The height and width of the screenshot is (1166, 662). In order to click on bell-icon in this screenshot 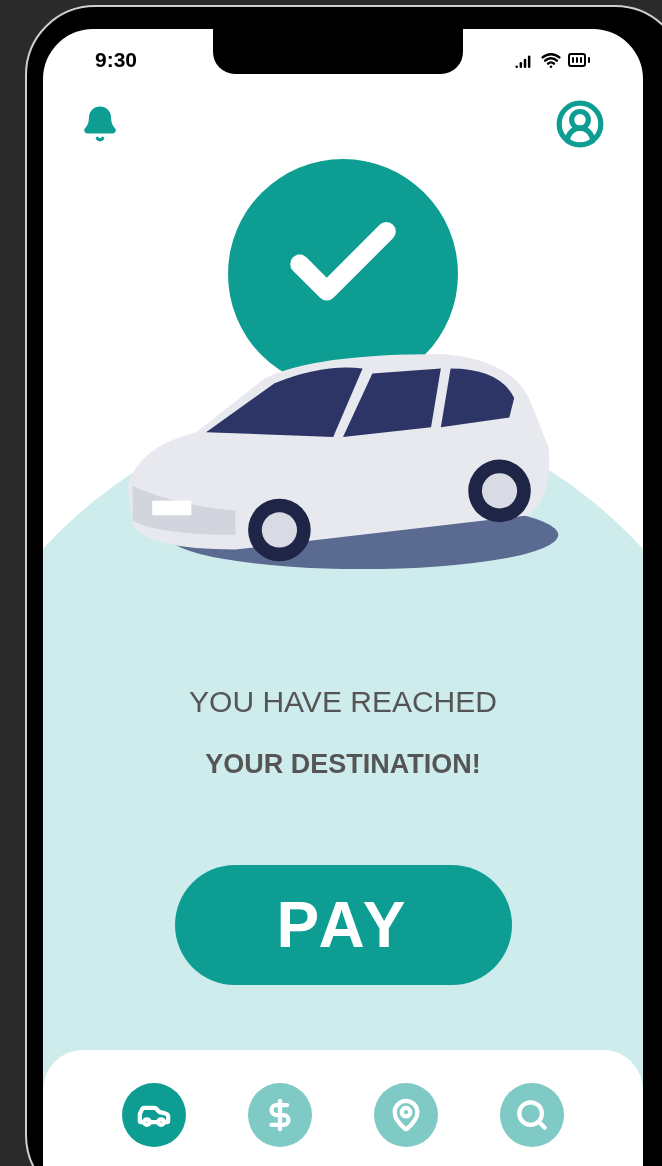, I will do `click(100, 124)`.